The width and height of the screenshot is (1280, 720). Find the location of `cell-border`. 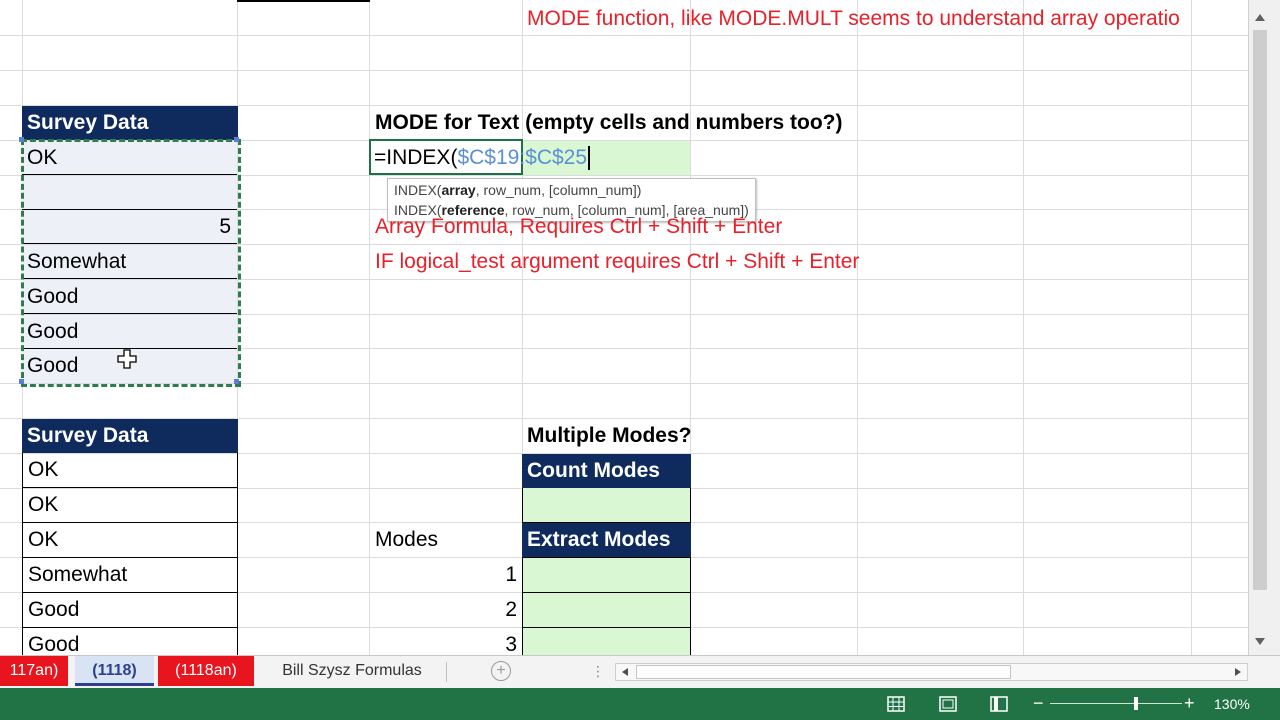

cell-border is located at coordinates (303, 1).